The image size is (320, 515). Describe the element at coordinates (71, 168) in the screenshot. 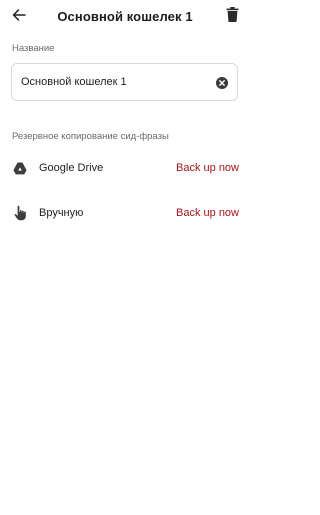

I see `backup-option-label: Google Drive` at that location.